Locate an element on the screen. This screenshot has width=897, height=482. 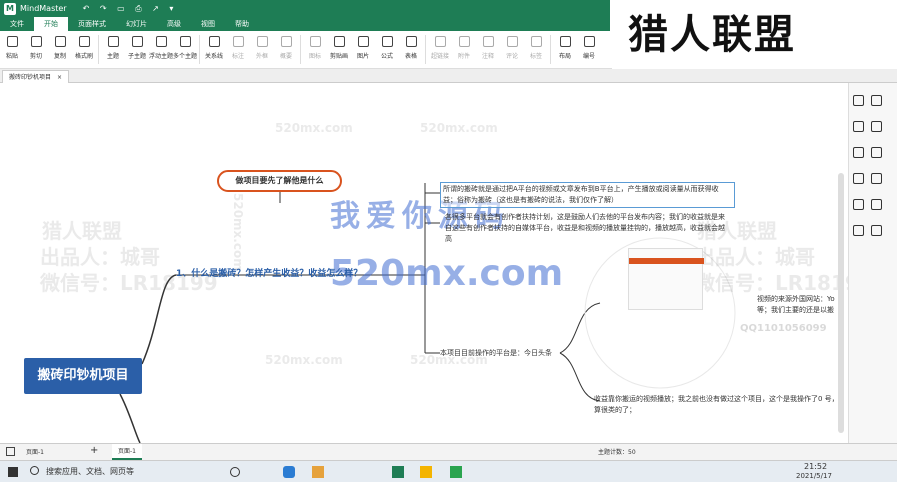
note-topic: 视频的来源外国网站：Yo 等；我们主要的还是以搬 is located at coordinates (801, 305).